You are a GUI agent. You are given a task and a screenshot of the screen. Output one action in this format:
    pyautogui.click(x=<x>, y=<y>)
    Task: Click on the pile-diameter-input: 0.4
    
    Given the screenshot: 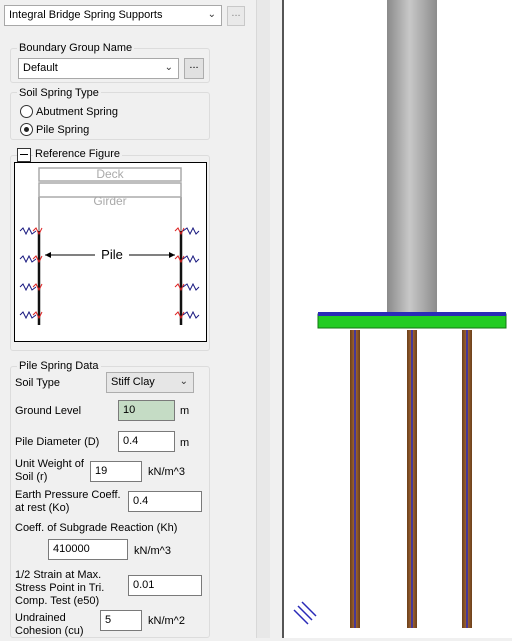 What is the action you would take?
    pyautogui.click(x=146, y=441)
    